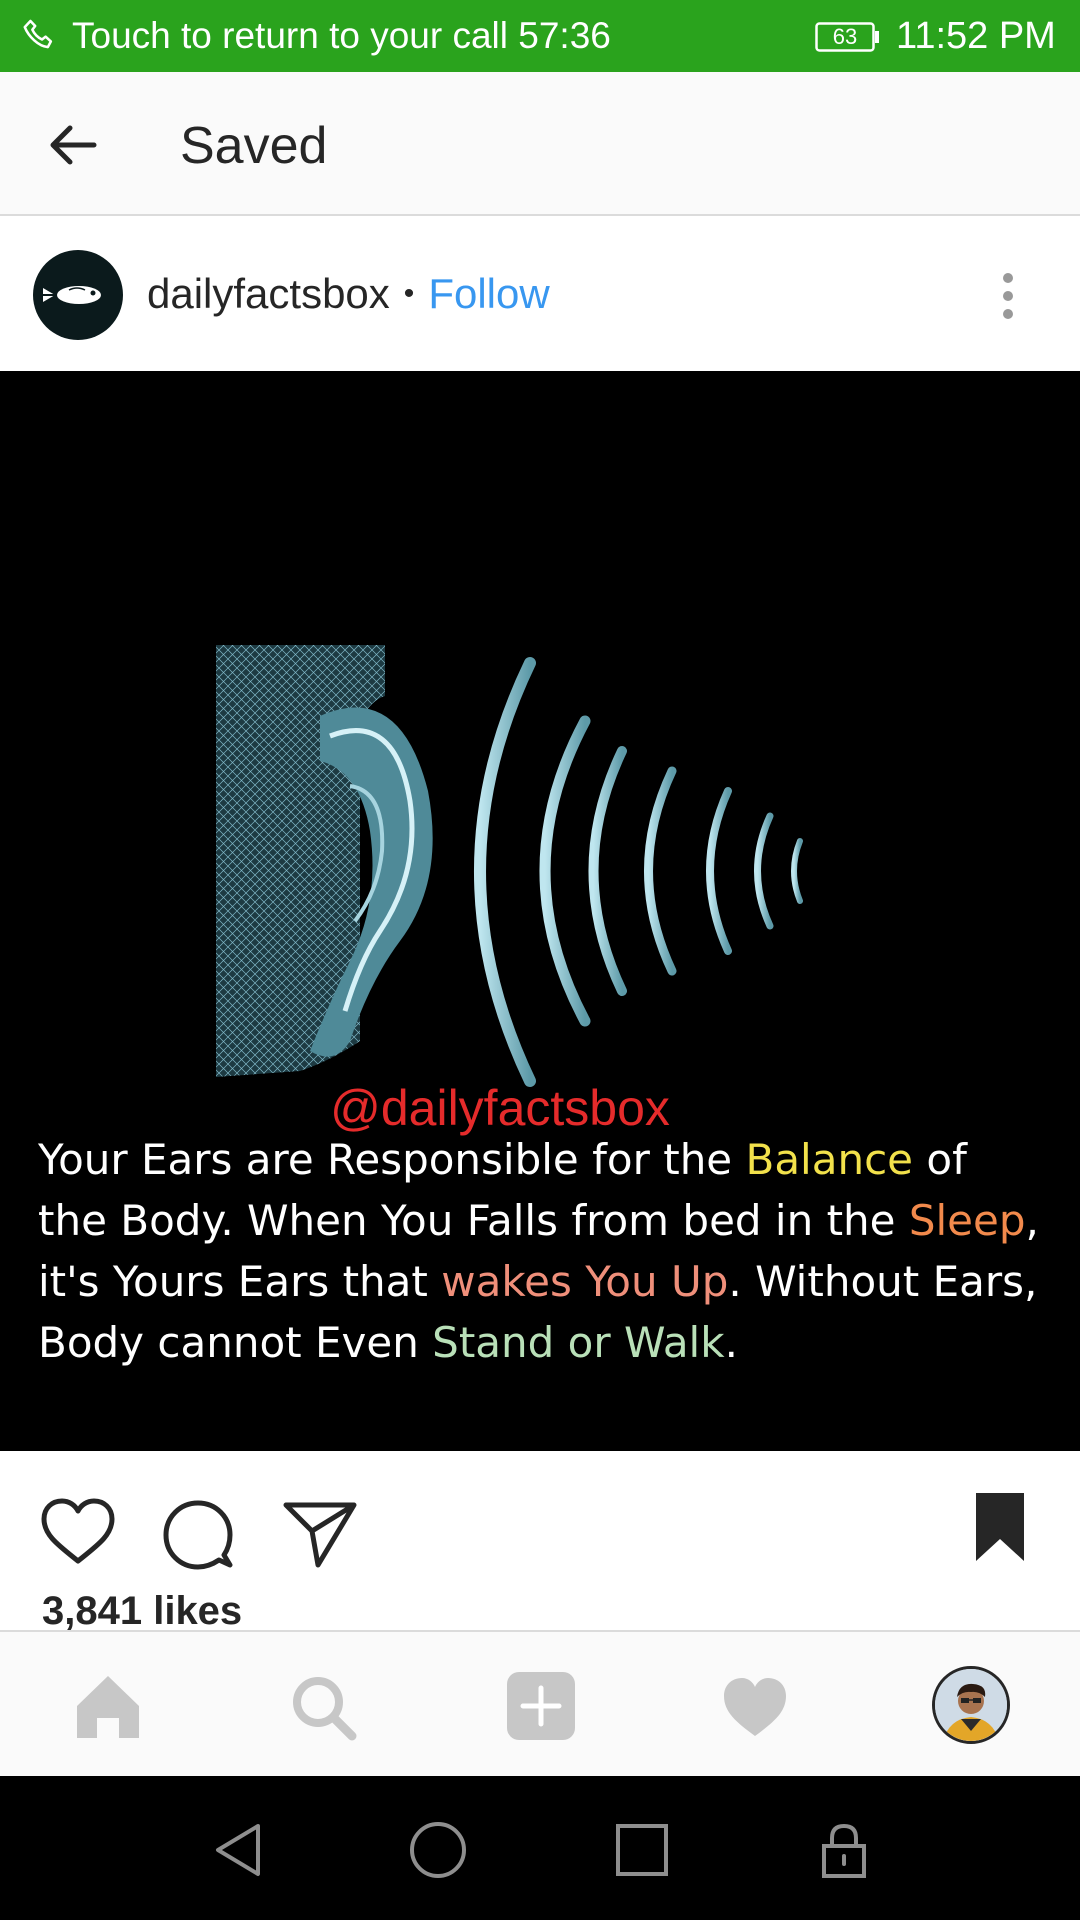  Describe the element at coordinates (829, 1159) in the screenshot. I see `caption-highlight-balance: Balance` at that location.